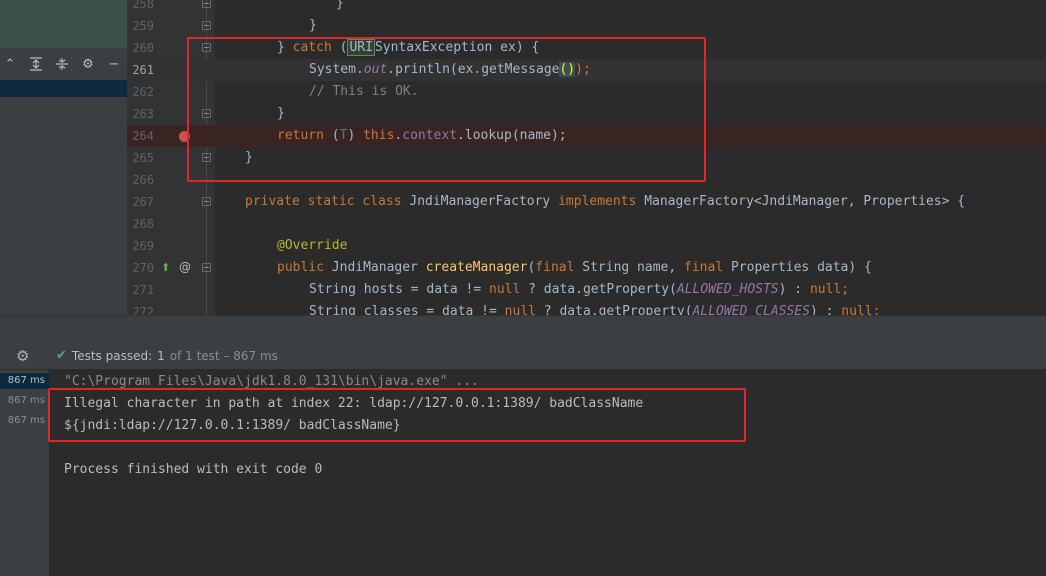 The height and width of the screenshot is (576, 1046). What do you see at coordinates (185, 267) in the screenshot?
I see `annotation-icon: @` at bounding box center [185, 267].